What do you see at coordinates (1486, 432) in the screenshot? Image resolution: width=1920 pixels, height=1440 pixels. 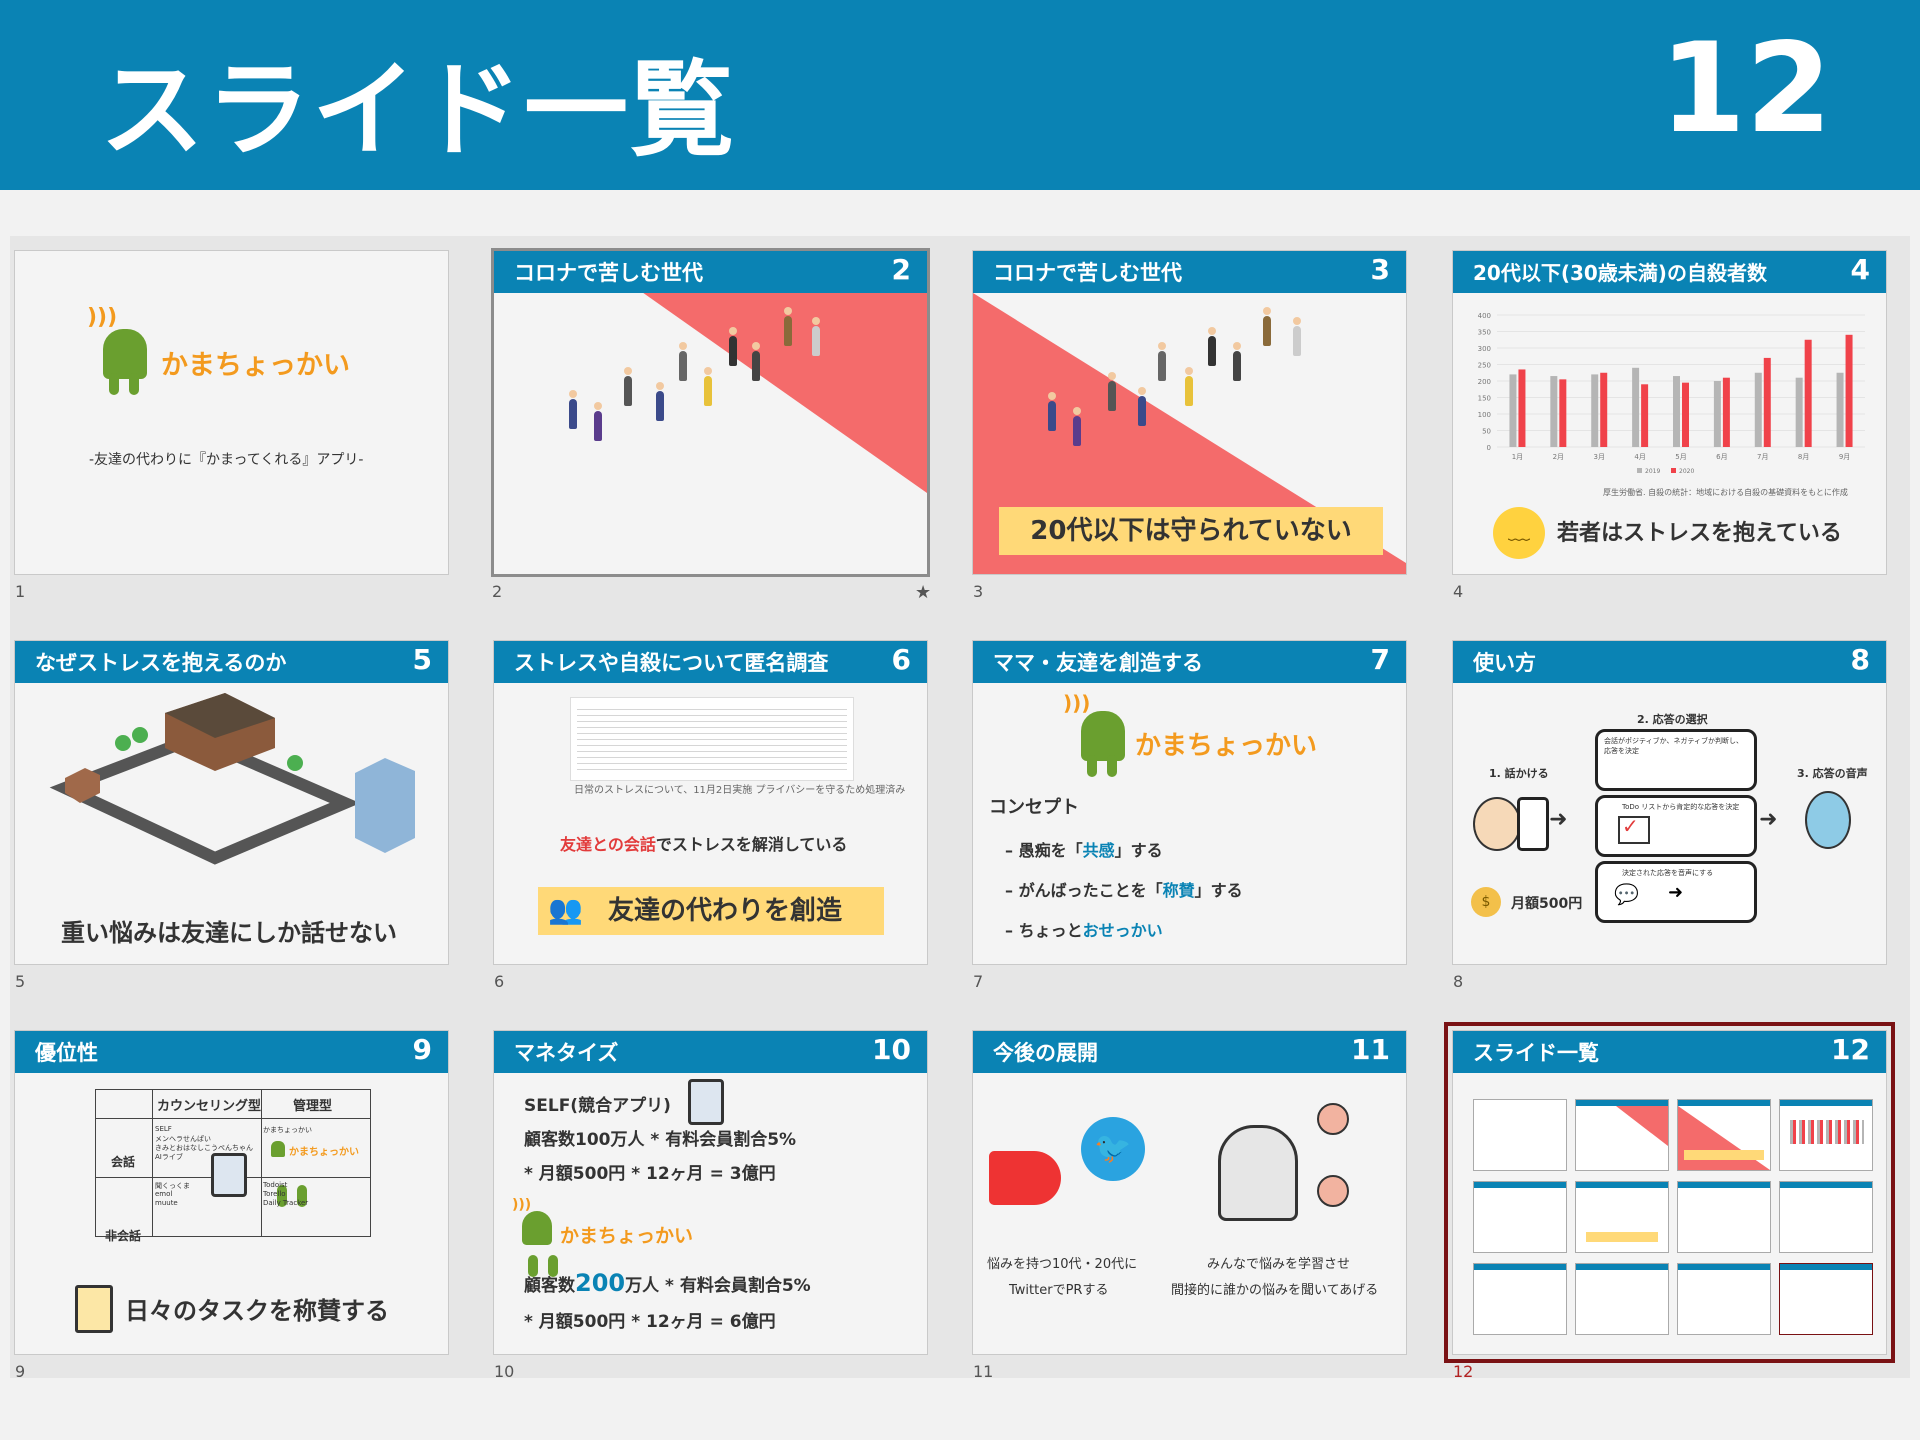 I see `y-tick-label: 50` at bounding box center [1486, 432].